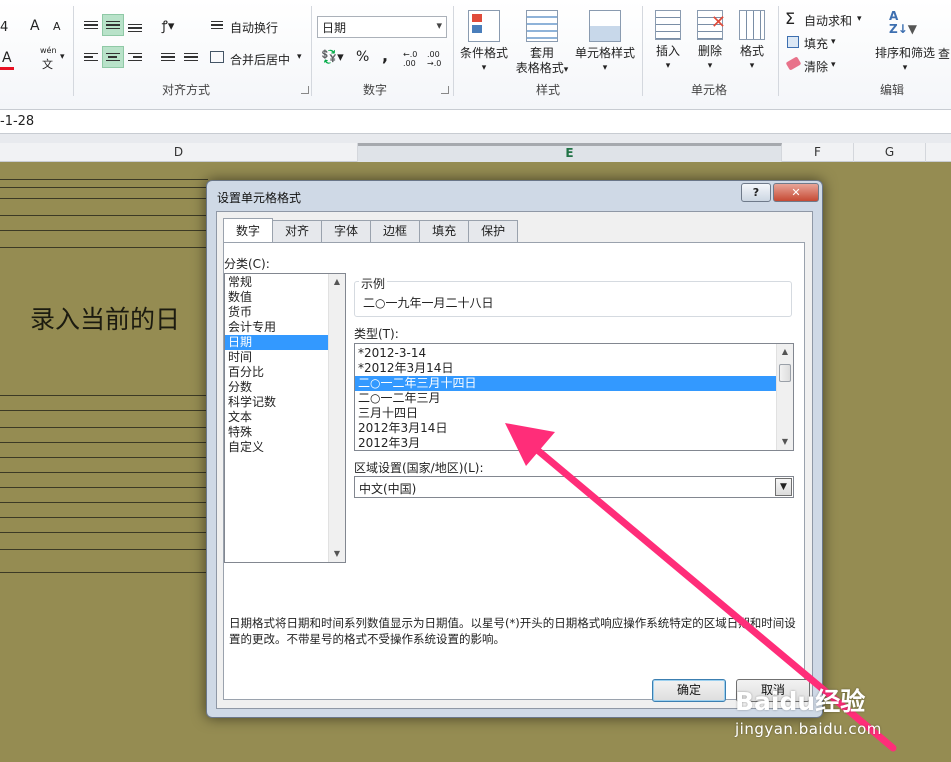  I want to click on watermark-brand: Baidu经验, so click(800, 701).